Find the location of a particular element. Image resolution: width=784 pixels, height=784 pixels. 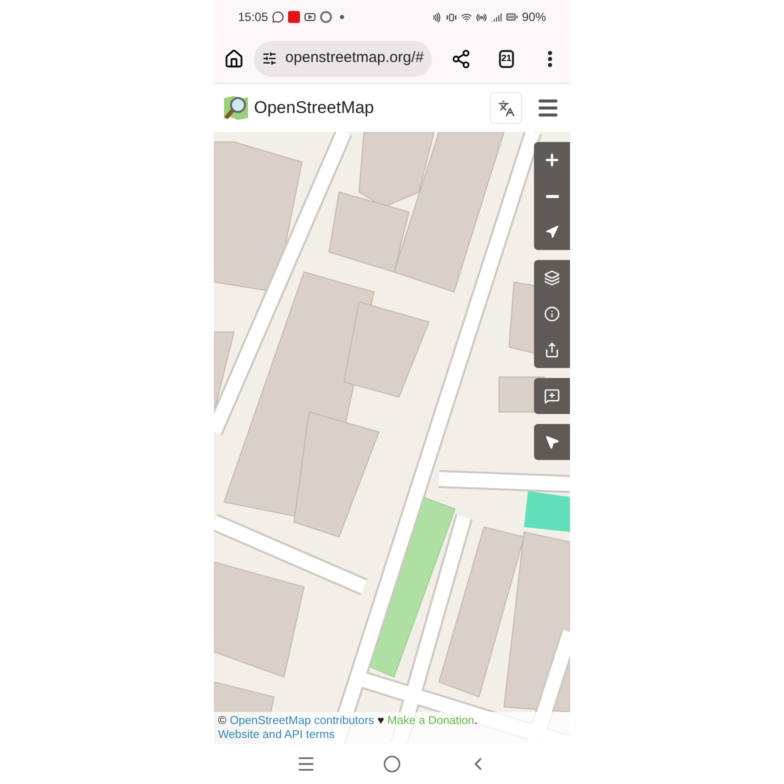

comment-plus-icon is located at coordinates (552, 396).